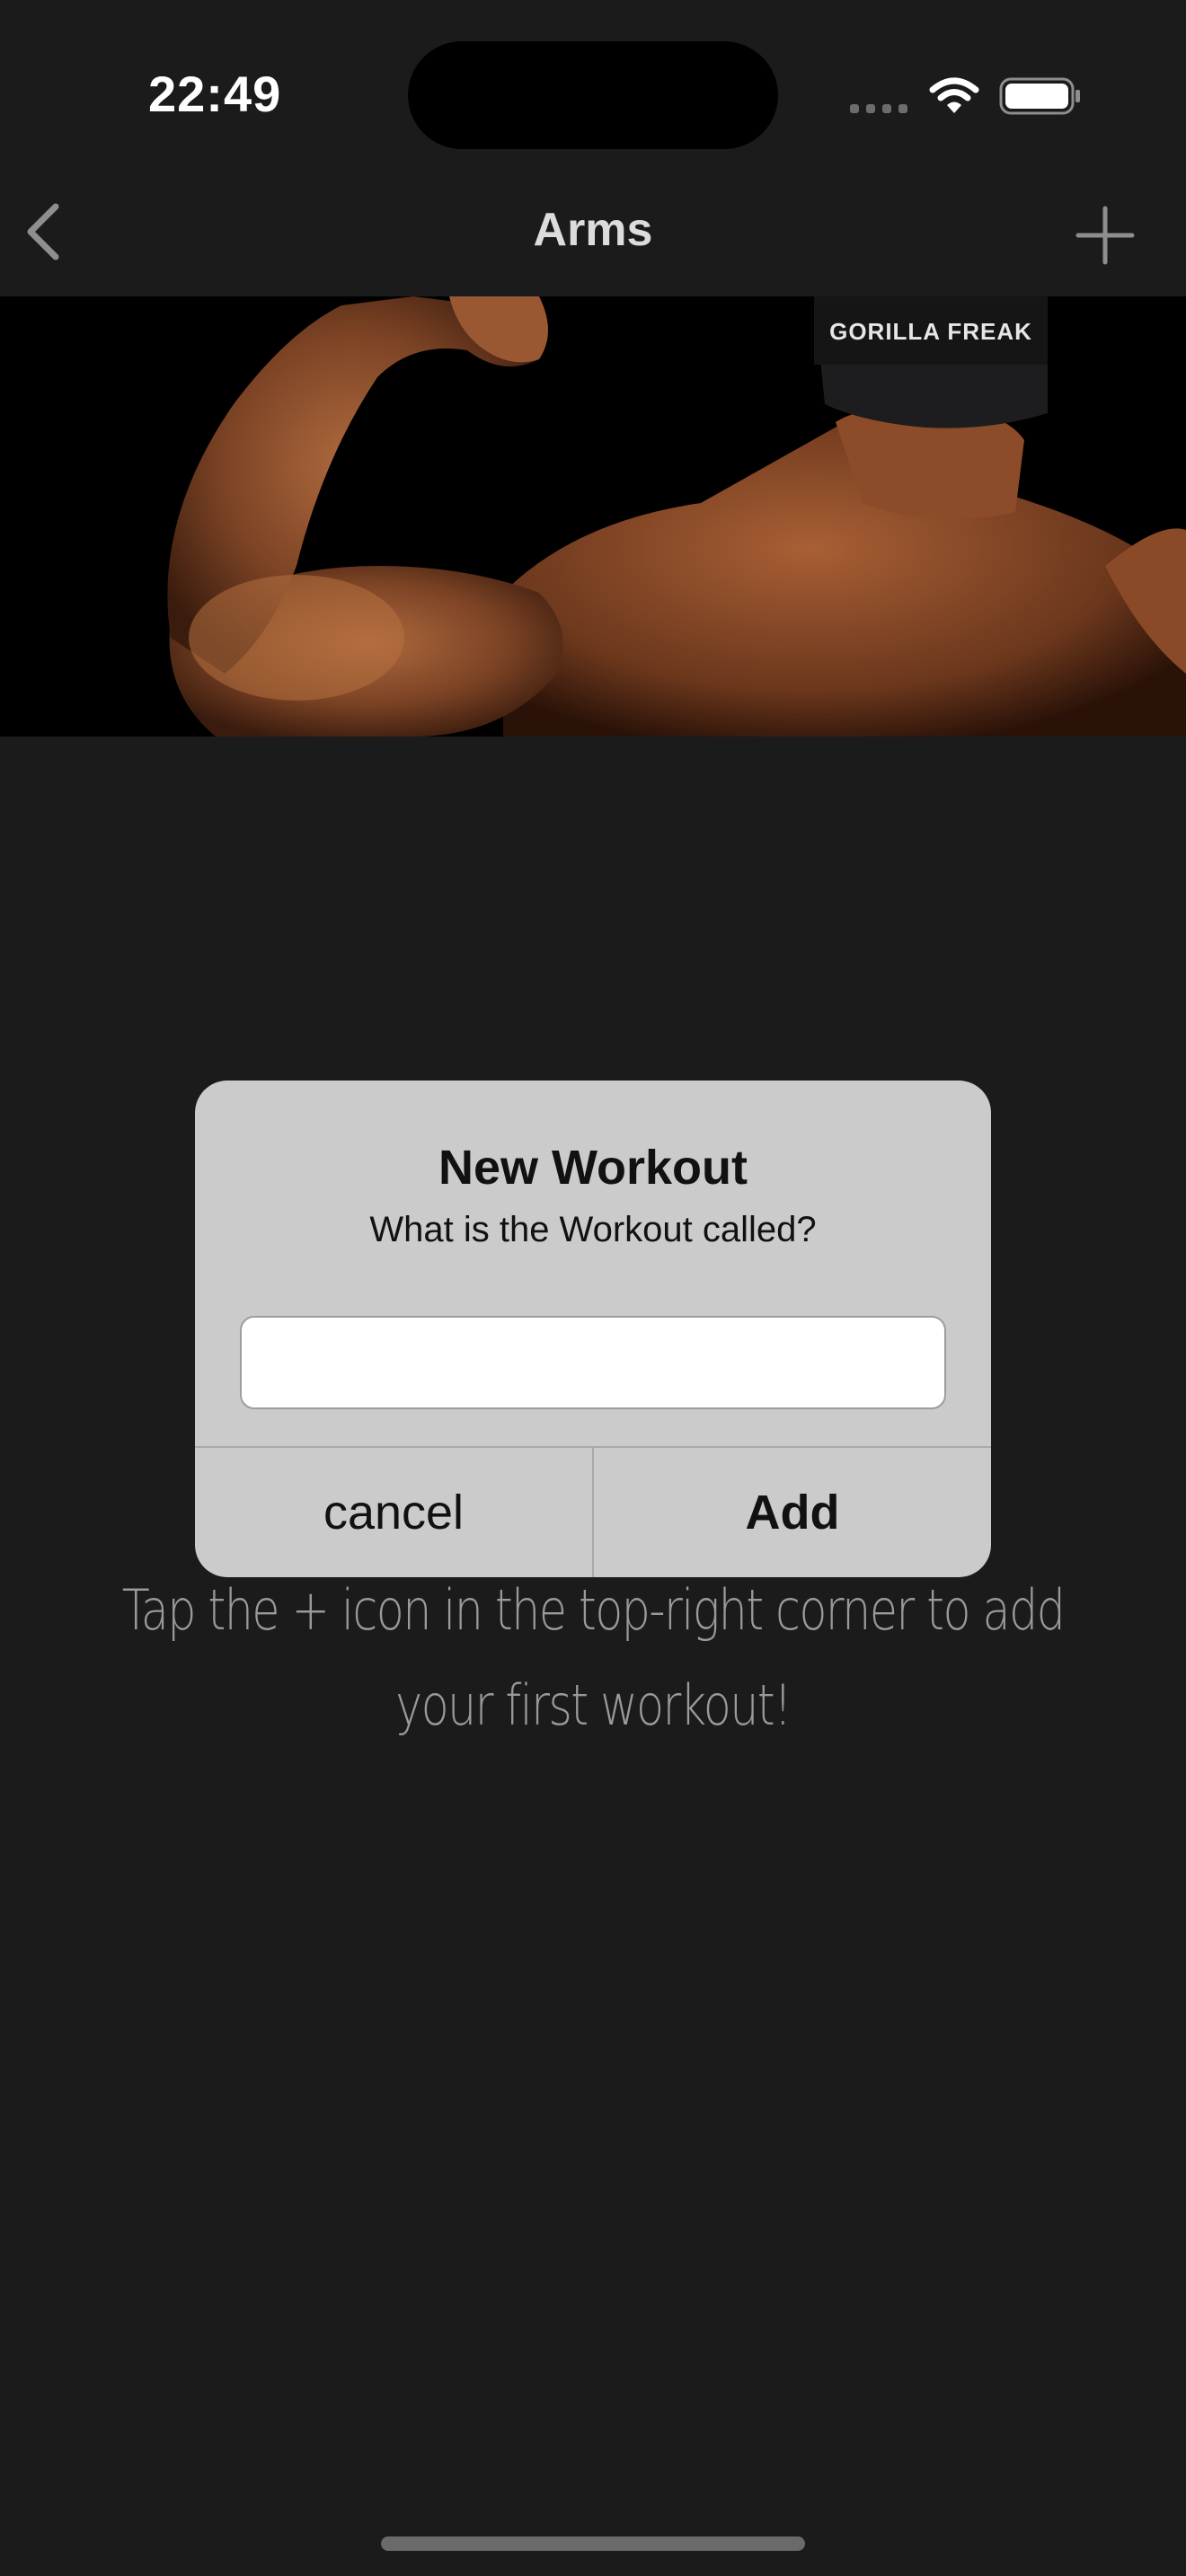 The image size is (1186, 2576). Describe the element at coordinates (593, 1168) in the screenshot. I see `alert-title: New Workout` at that location.